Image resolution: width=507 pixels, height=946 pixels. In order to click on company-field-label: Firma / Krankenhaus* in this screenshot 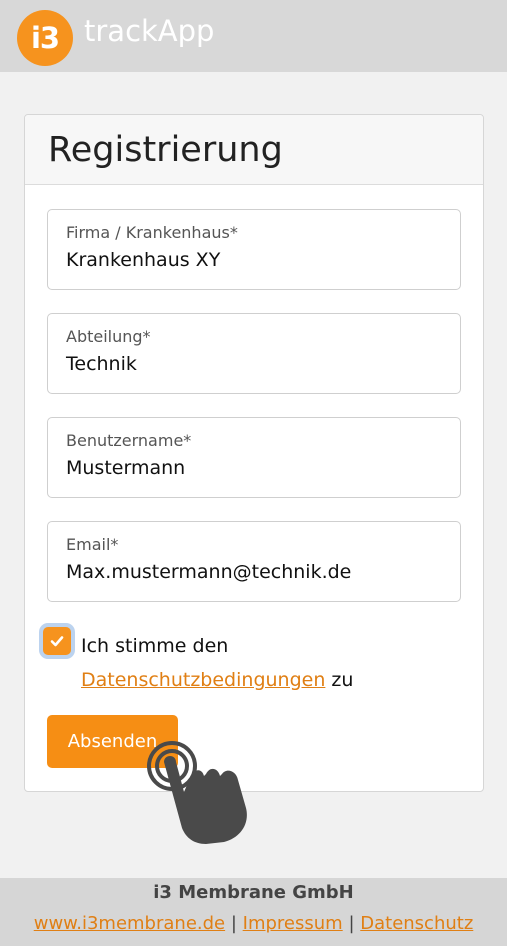, I will do `click(152, 232)`.